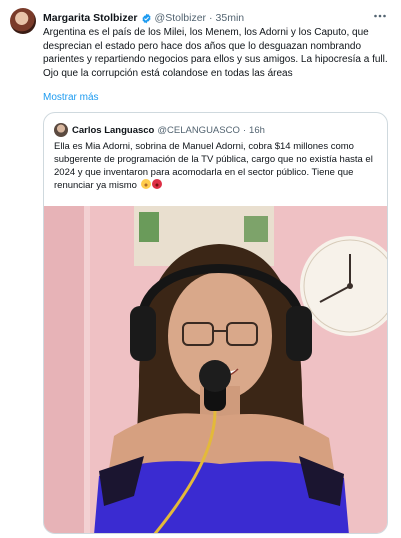  Describe the element at coordinates (90, 18) in the screenshot. I see `author-name: Margarita Stolbizer` at that location.